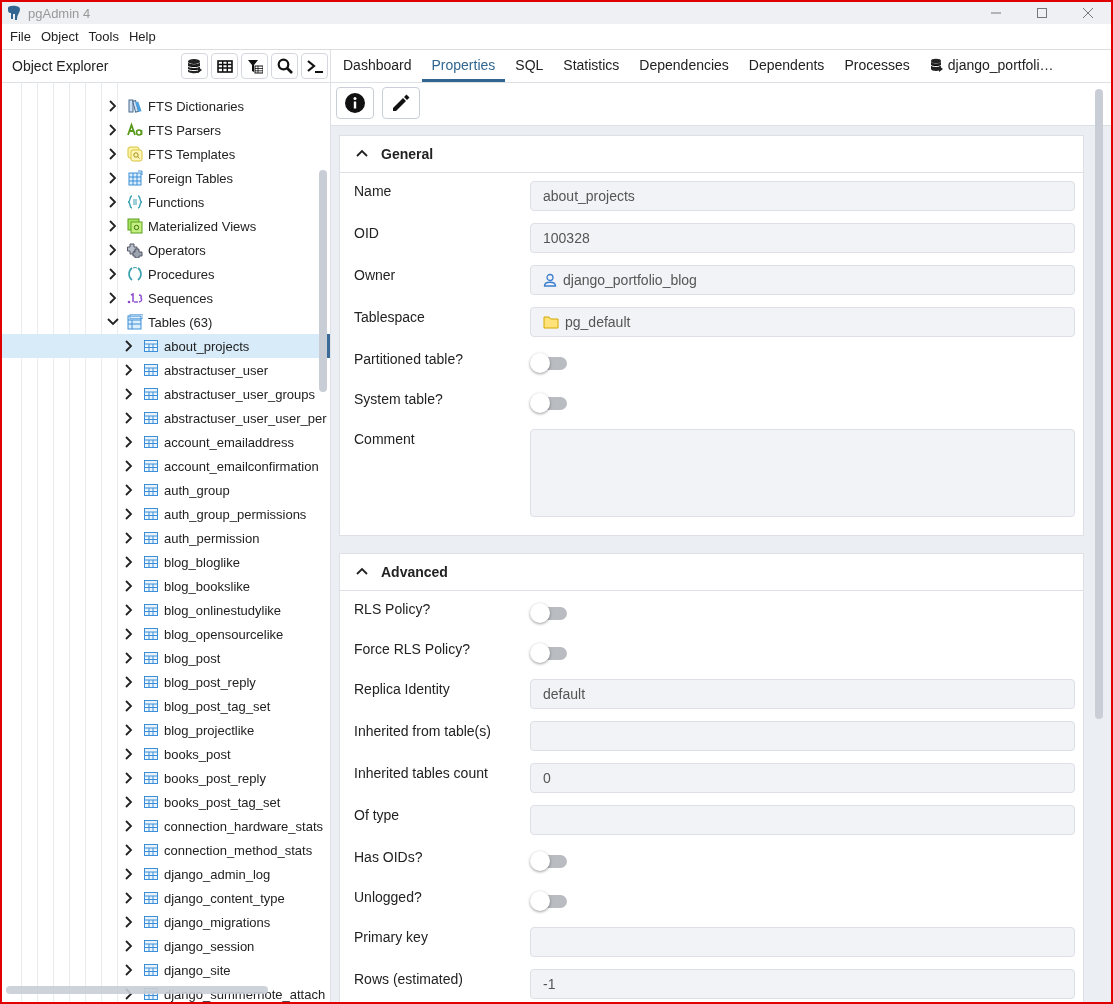 This screenshot has width=1113, height=1004. I want to click on tree-item: django_admin_log, so click(166, 874).